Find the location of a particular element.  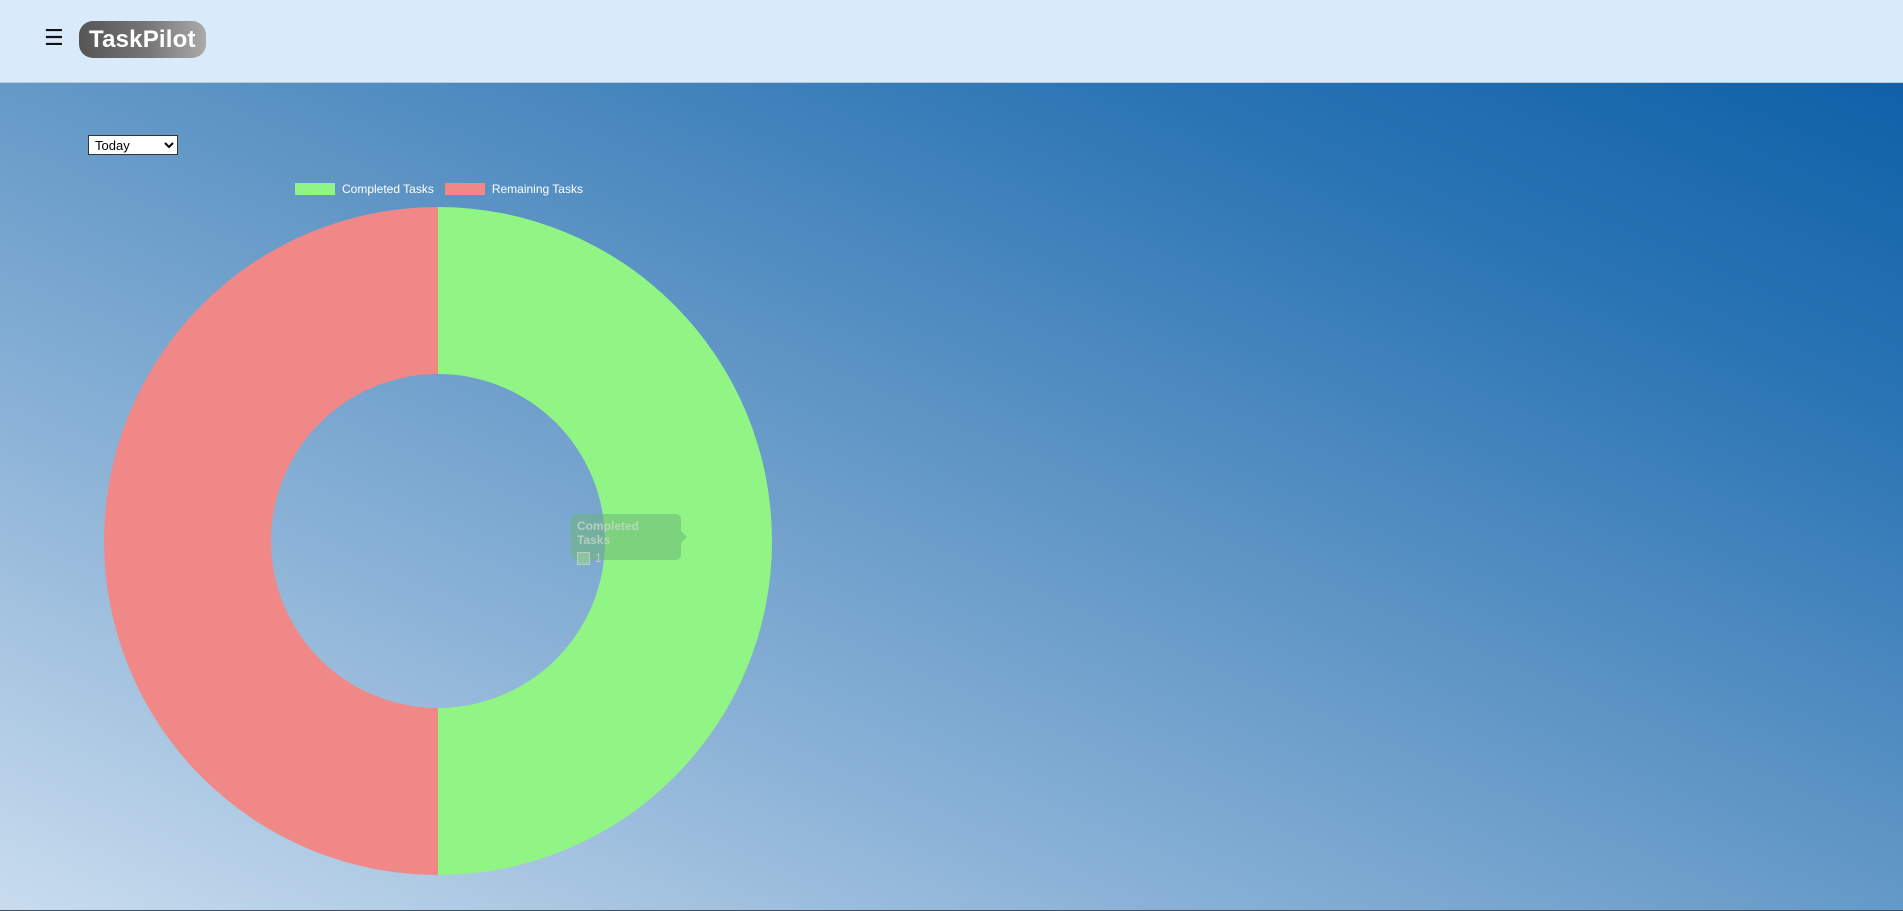

app-logo: TaskPilot is located at coordinates (142, 39).